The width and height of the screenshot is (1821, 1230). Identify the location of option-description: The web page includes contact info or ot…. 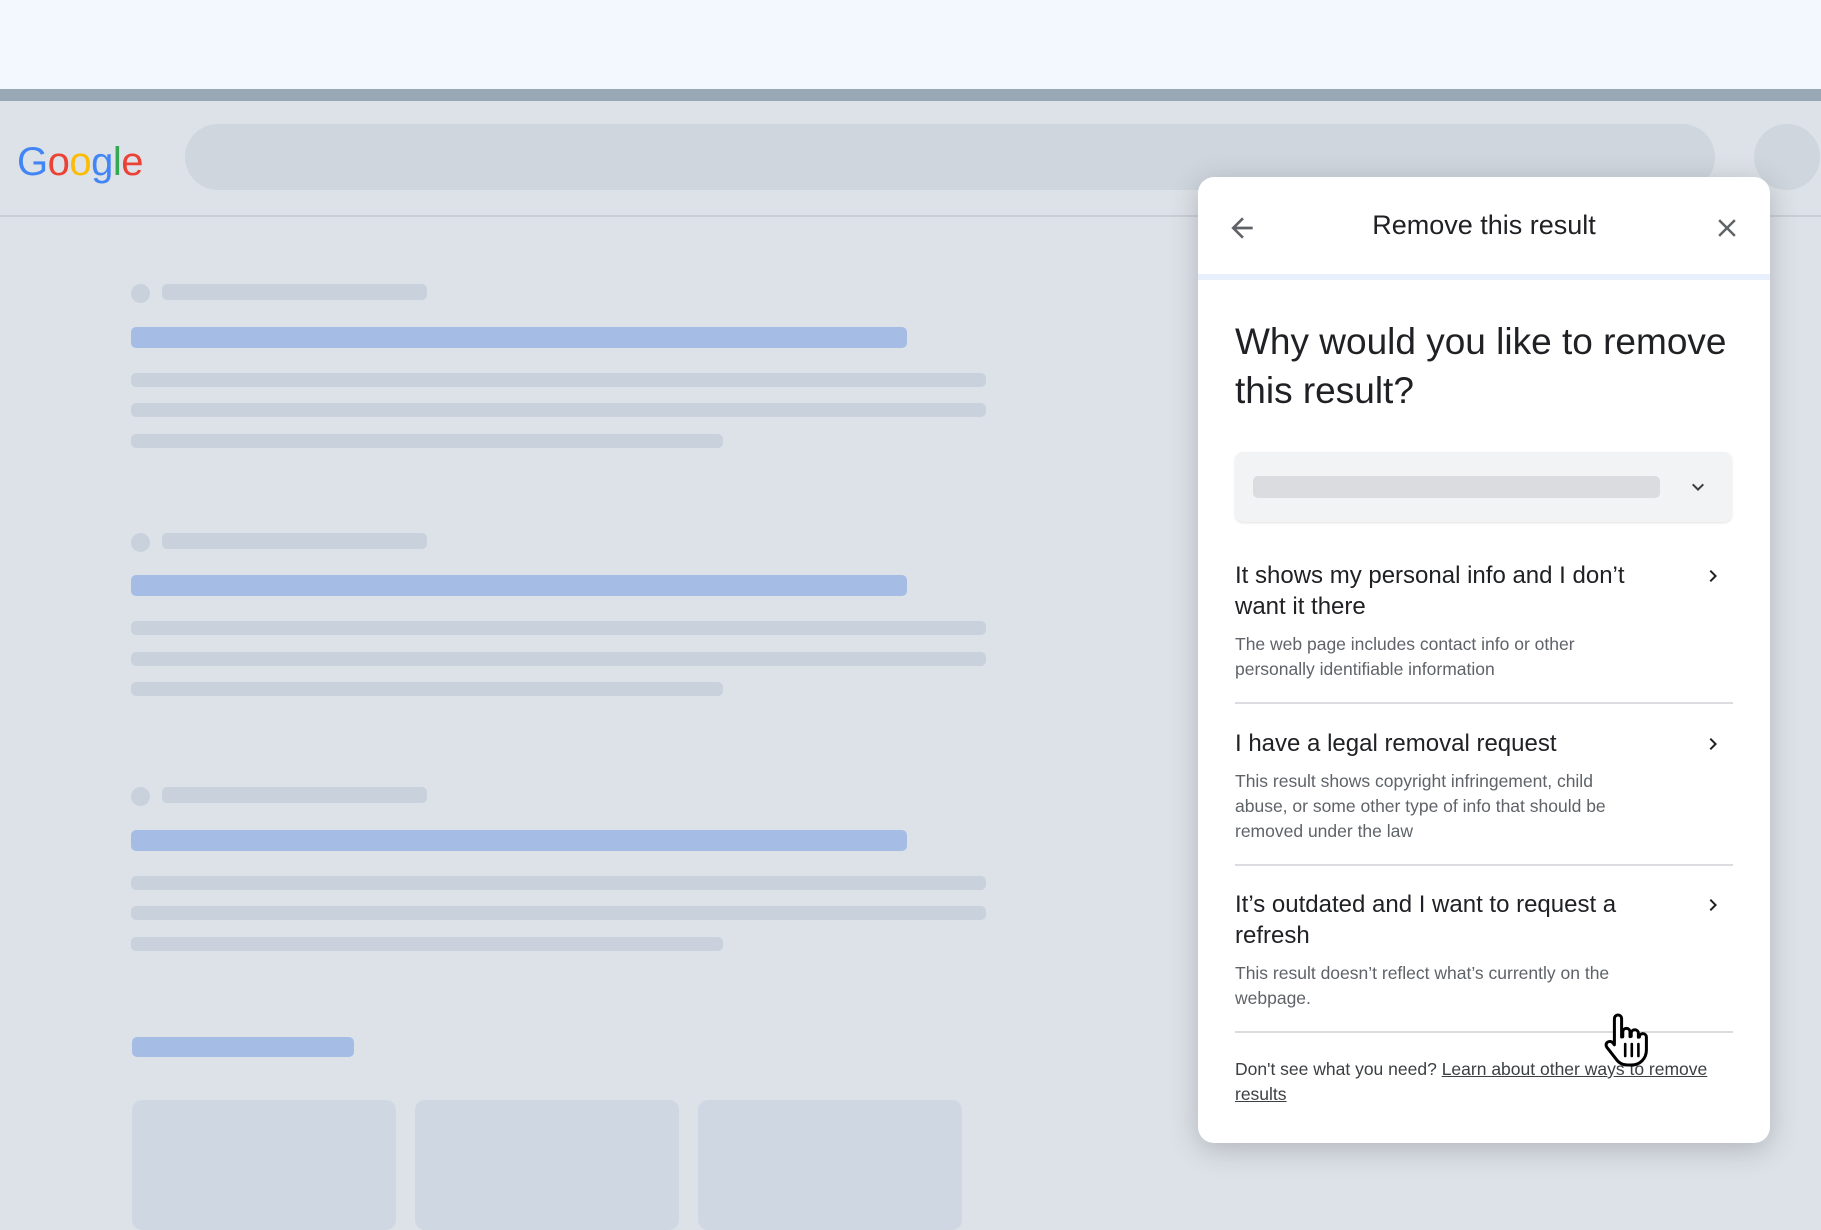
(1405, 656).